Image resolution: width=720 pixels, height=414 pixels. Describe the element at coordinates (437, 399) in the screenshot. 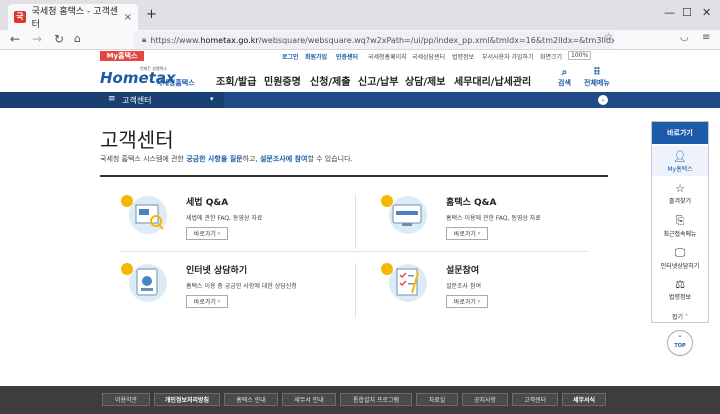

I see `footer-library: 자료실` at that location.